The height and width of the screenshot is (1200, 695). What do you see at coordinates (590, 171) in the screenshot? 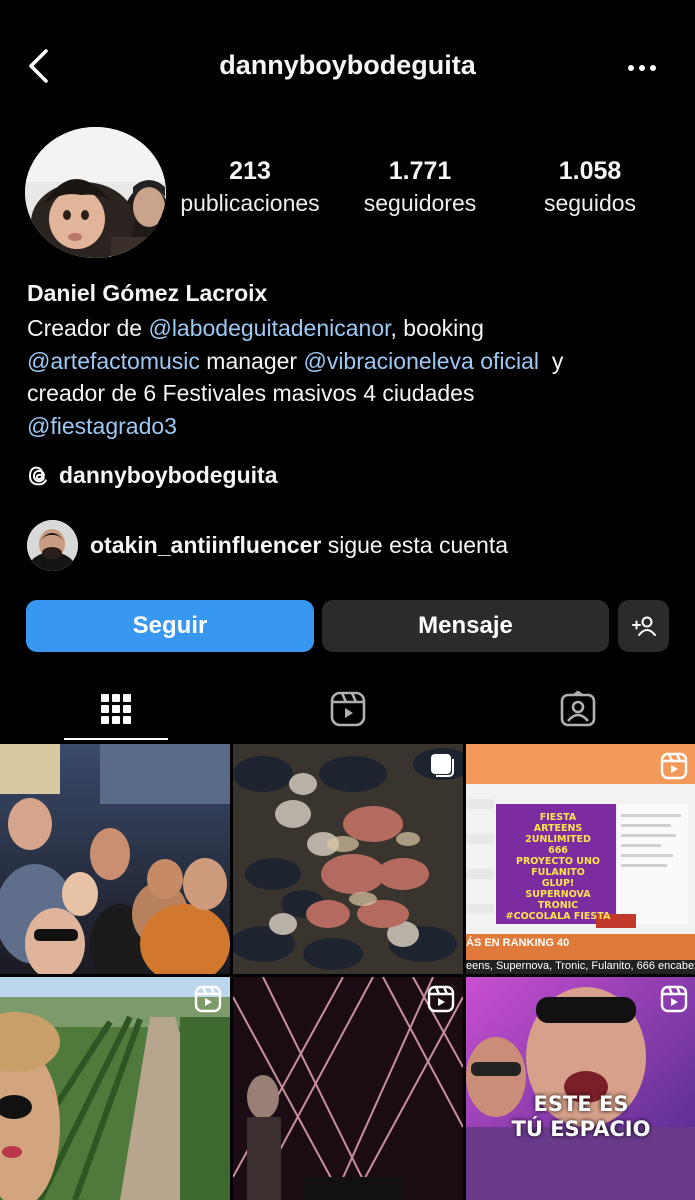
I see `stat-following-value: 1.058` at bounding box center [590, 171].